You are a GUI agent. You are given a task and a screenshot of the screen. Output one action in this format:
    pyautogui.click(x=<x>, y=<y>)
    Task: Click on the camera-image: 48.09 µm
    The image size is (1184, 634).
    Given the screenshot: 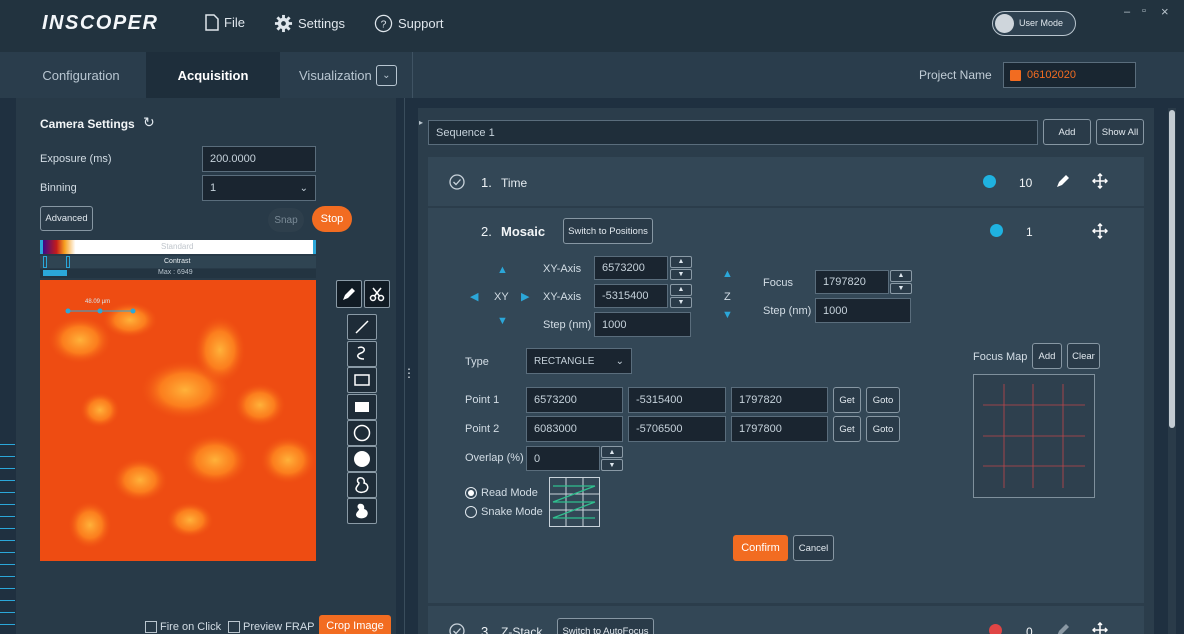 What is the action you would take?
    pyautogui.click(x=178, y=420)
    